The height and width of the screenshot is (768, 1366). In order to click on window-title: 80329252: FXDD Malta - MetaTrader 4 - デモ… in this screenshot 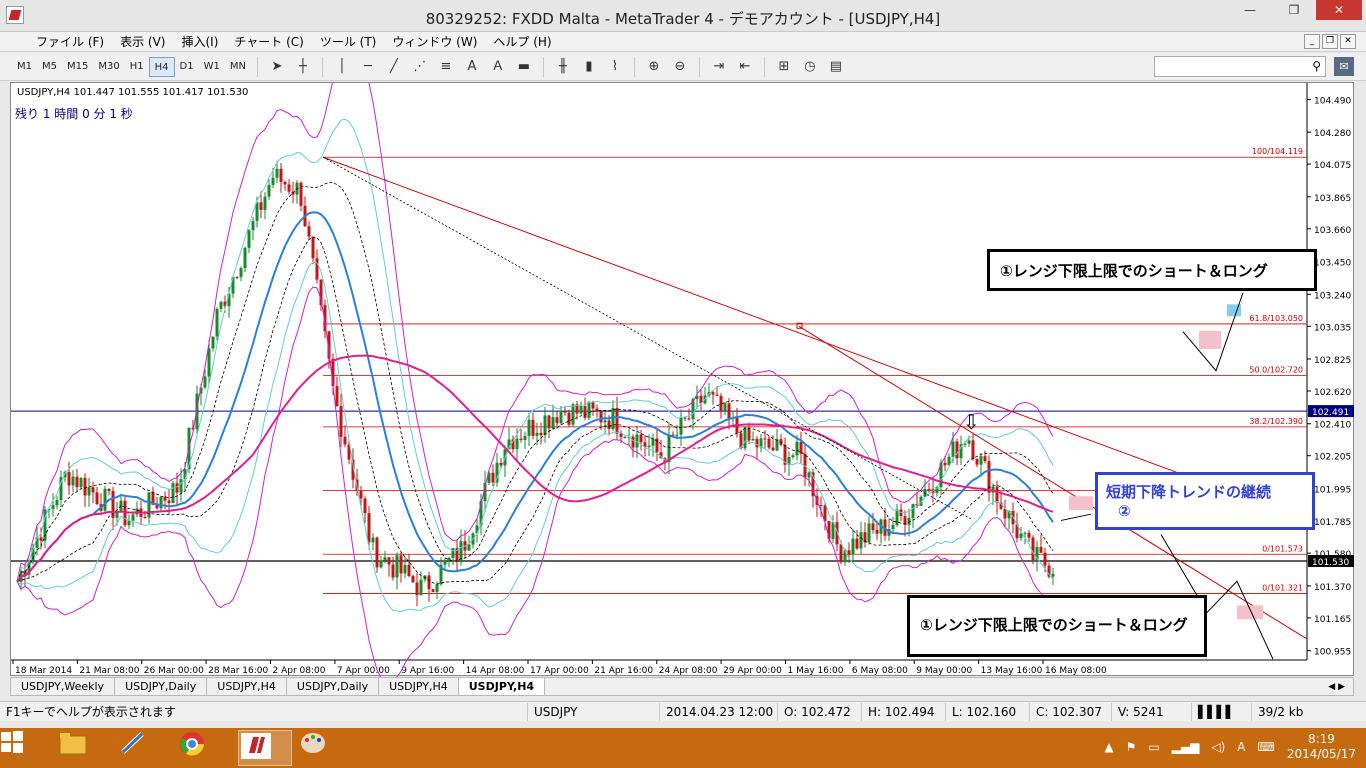, I will do `click(683, 19)`.